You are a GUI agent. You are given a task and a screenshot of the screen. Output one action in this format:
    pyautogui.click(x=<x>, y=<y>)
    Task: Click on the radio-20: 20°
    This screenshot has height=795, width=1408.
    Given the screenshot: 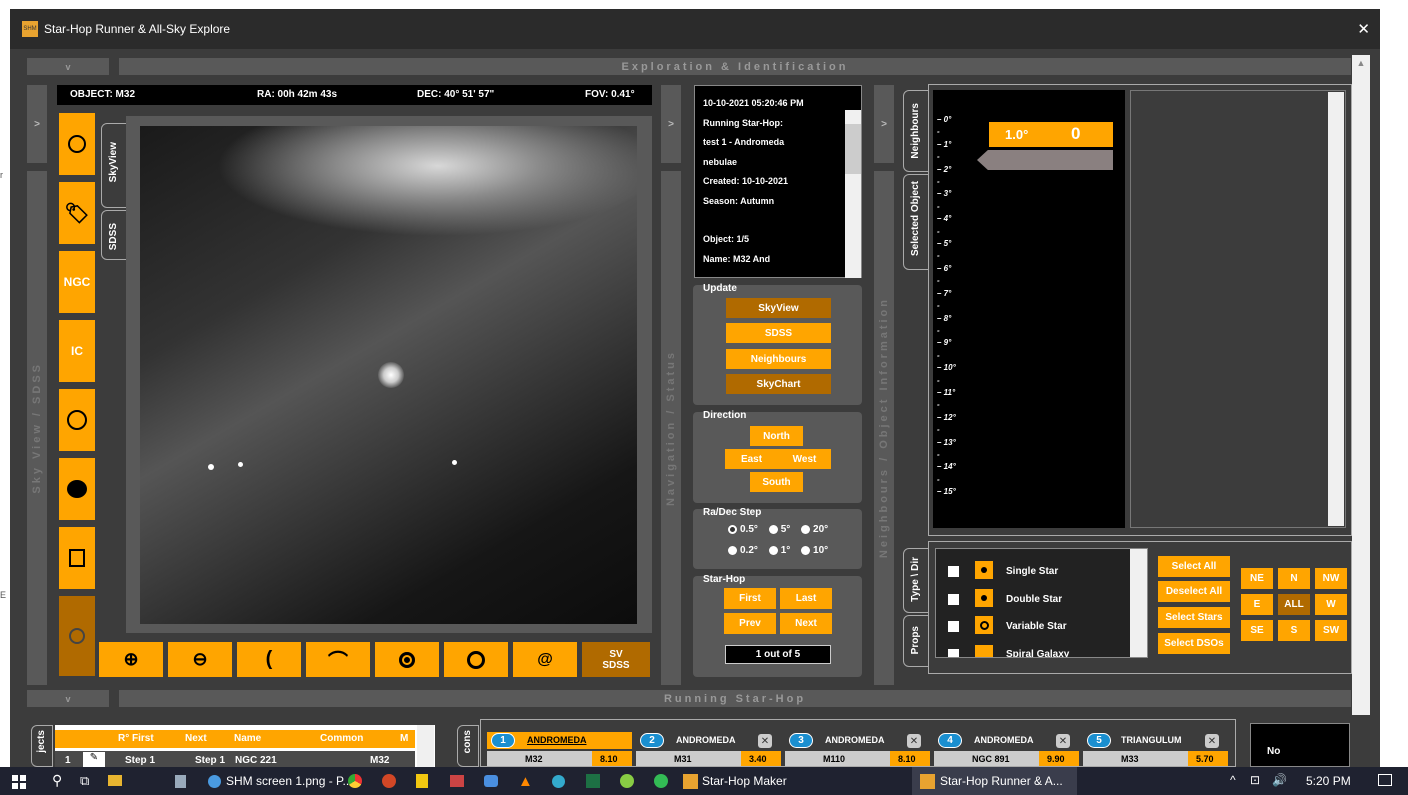 What is the action you would take?
    pyautogui.click(x=814, y=529)
    